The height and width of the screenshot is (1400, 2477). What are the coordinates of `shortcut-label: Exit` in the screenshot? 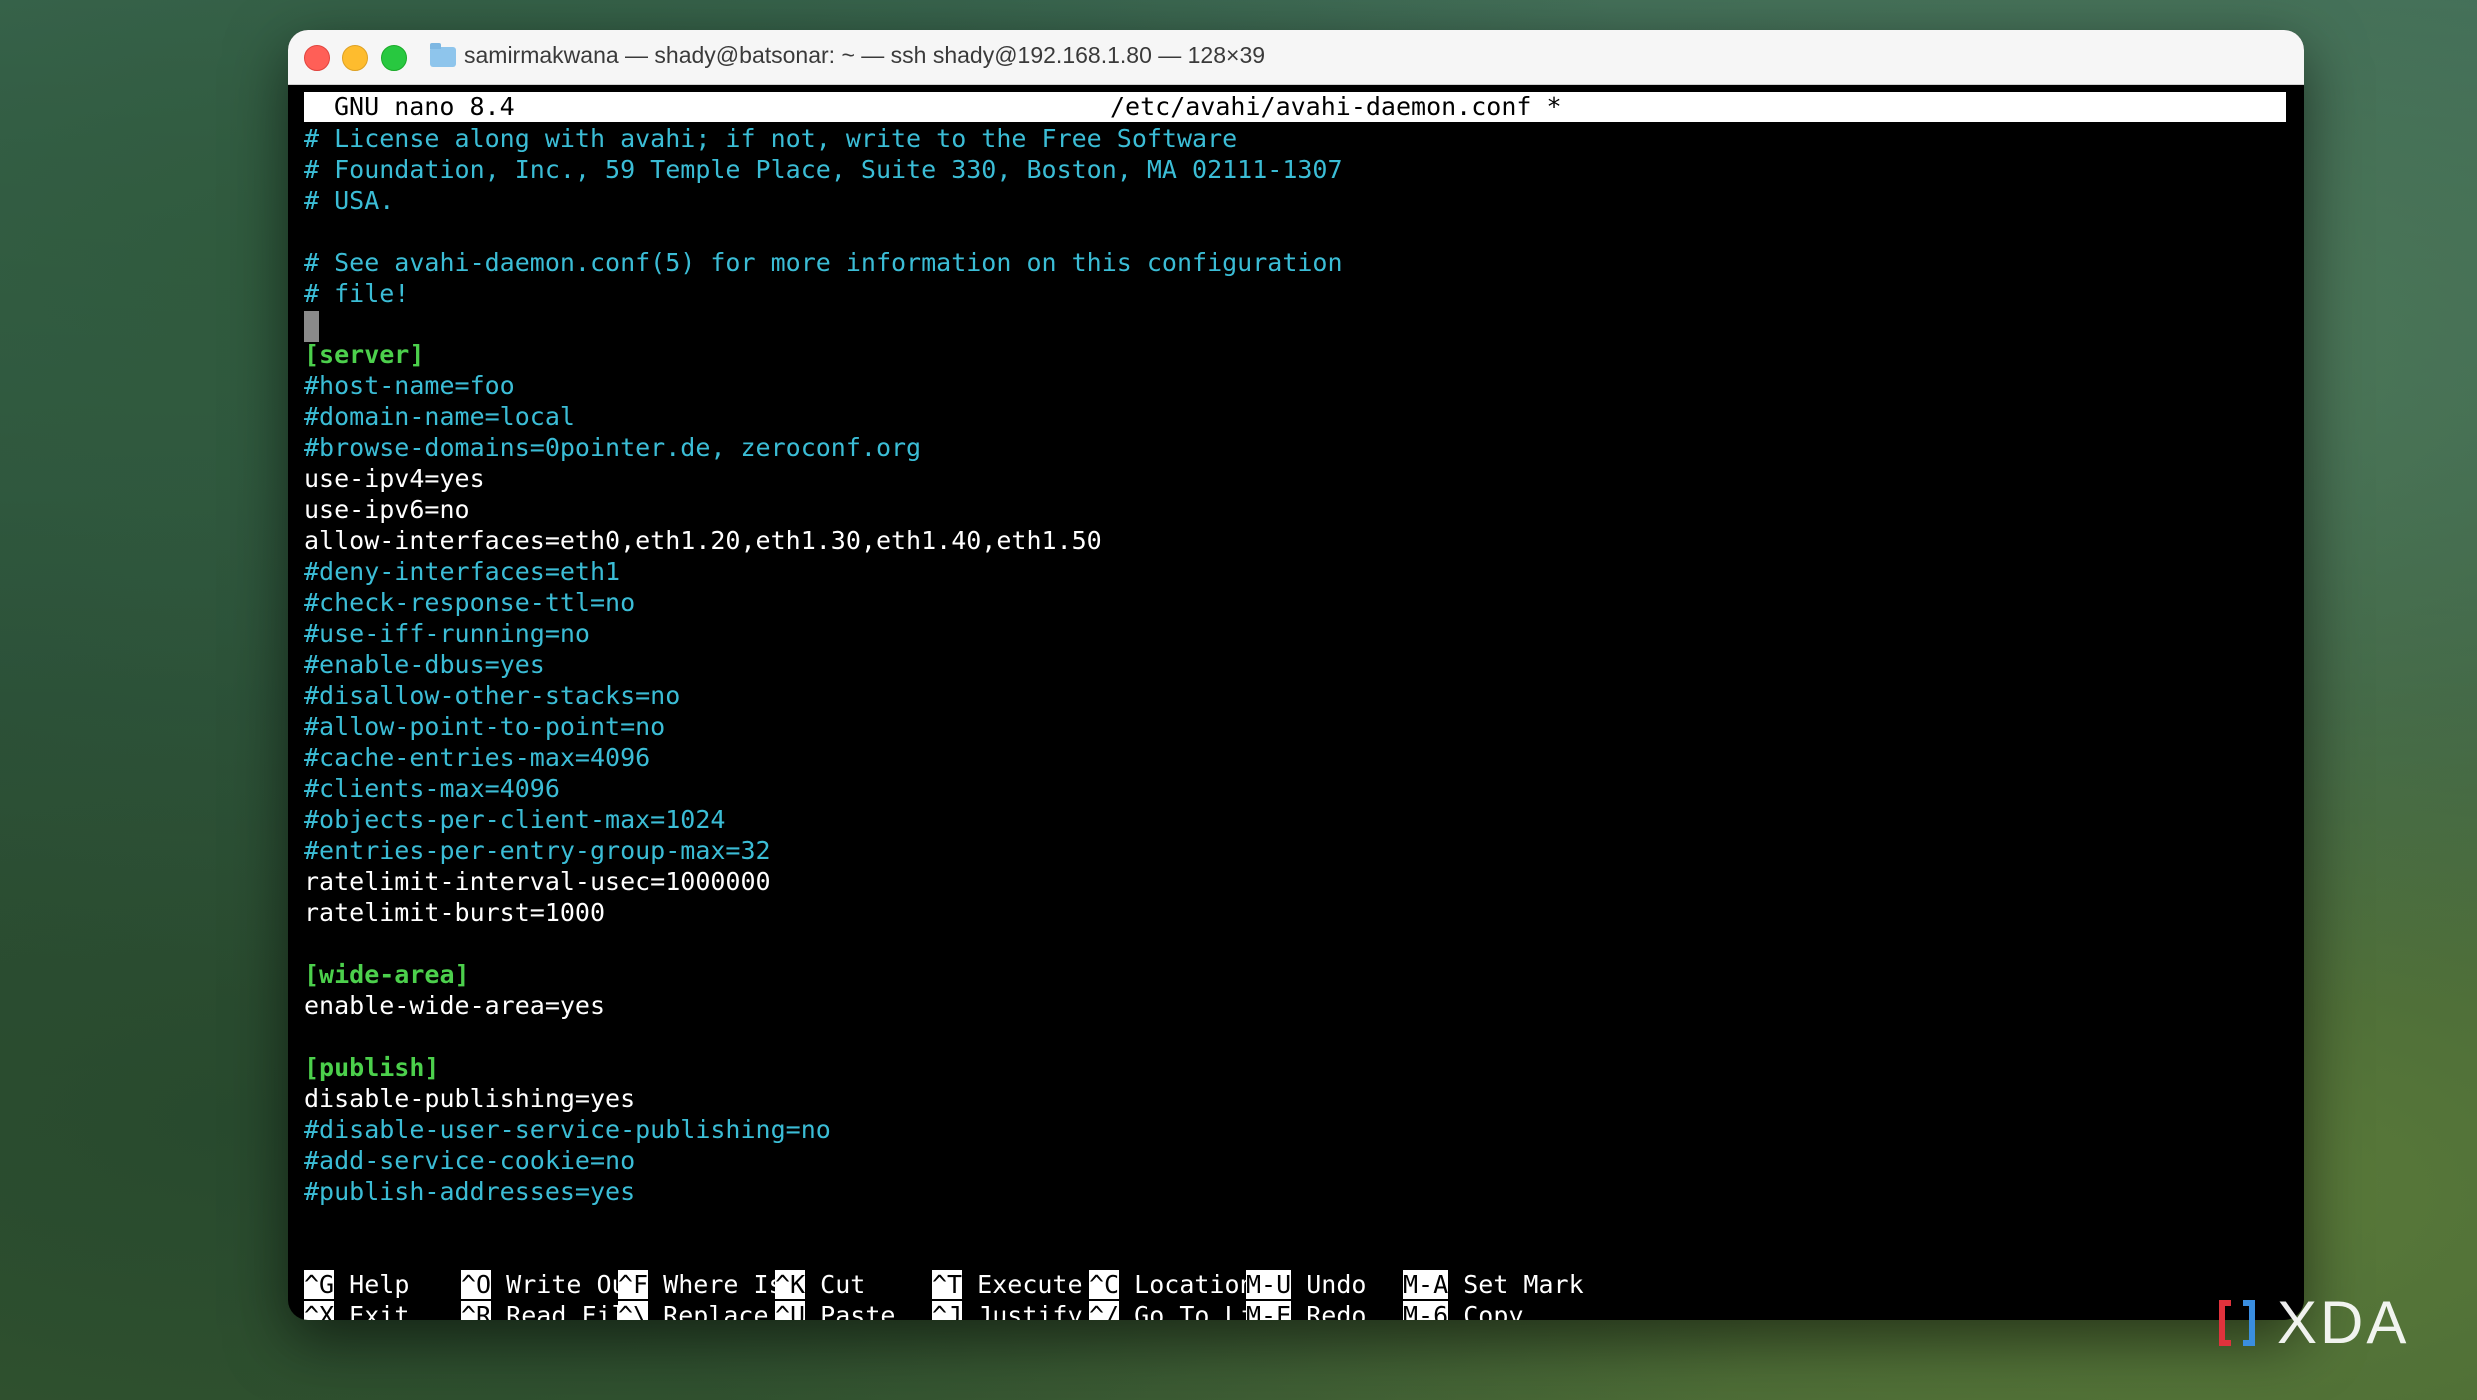 It's located at (379, 1310).